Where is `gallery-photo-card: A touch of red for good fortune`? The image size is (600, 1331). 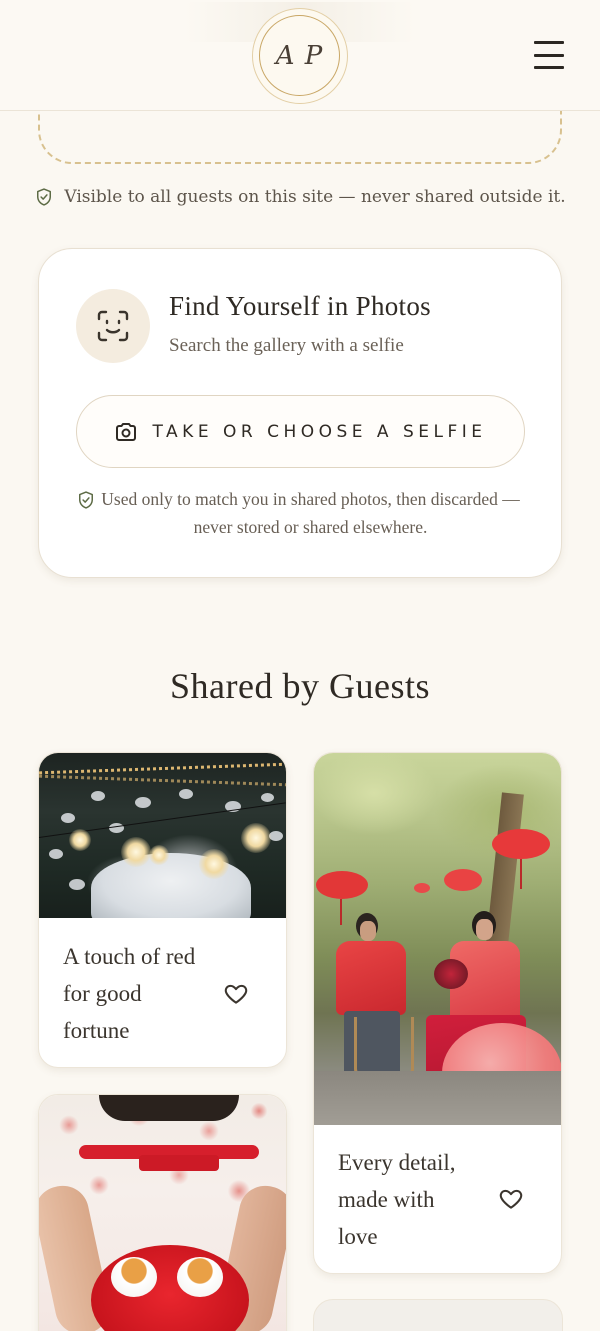 gallery-photo-card: A touch of red for good fortune is located at coordinates (162, 910).